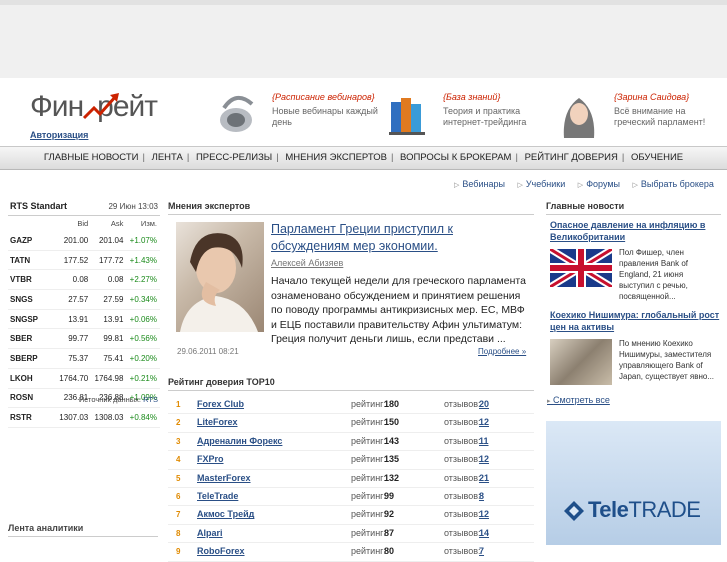 The image size is (727, 562). I want to click on source-link: RTS, so click(150, 399).